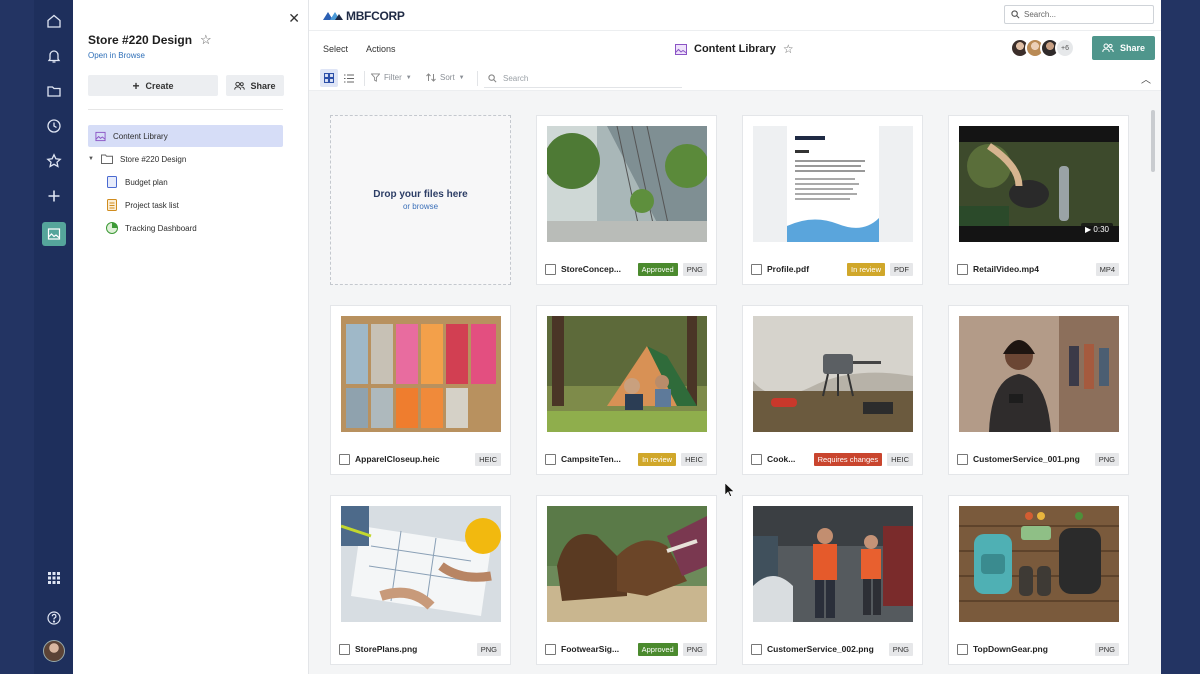  I want to click on list-view-icon, so click(349, 78).